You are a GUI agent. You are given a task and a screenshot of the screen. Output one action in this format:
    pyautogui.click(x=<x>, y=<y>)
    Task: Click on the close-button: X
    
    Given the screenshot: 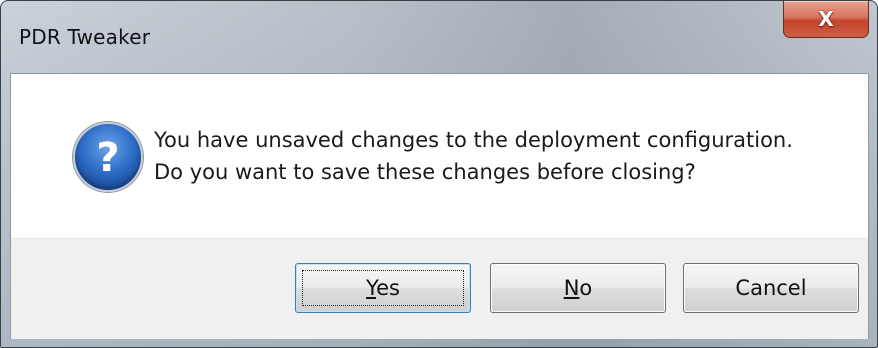 What is the action you would take?
    pyautogui.click(x=826, y=19)
    